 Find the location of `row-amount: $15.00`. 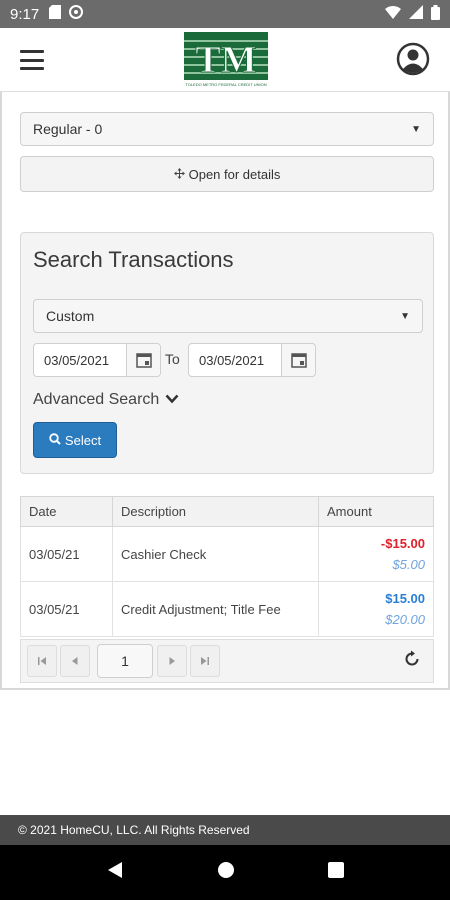

row-amount: $15.00 is located at coordinates (405, 598).